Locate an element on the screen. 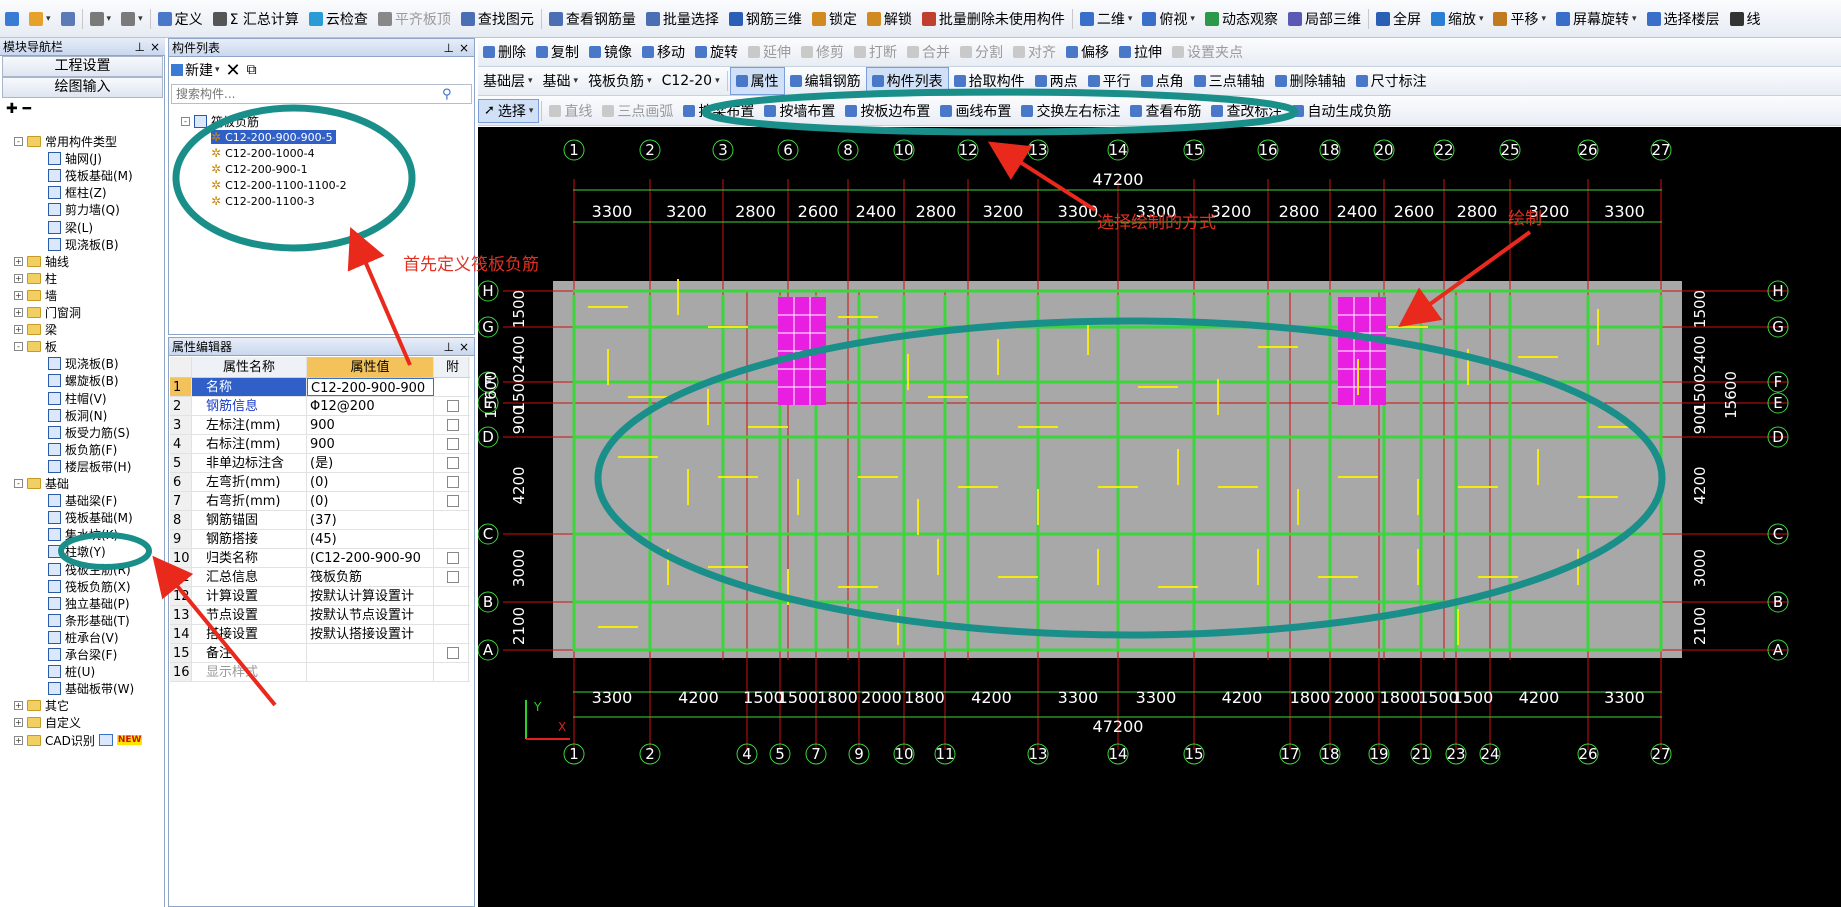 The height and width of the screenshot is (907, 1841). toolbar-top-view-button: 俯视 ▾ is located at coordinates (1168, 18).